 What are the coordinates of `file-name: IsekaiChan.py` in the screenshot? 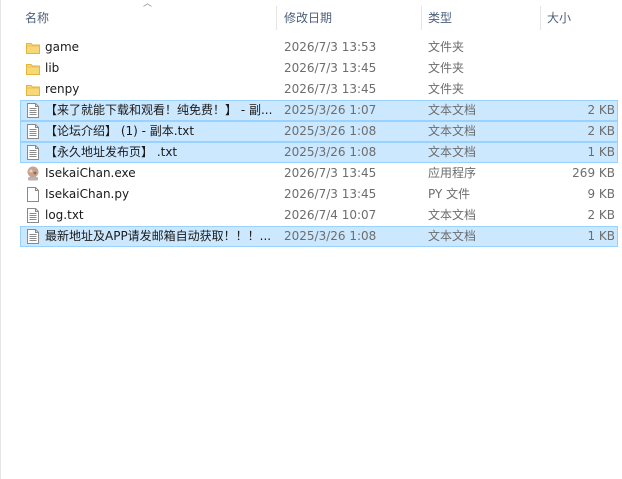 It's located at (87, 194).